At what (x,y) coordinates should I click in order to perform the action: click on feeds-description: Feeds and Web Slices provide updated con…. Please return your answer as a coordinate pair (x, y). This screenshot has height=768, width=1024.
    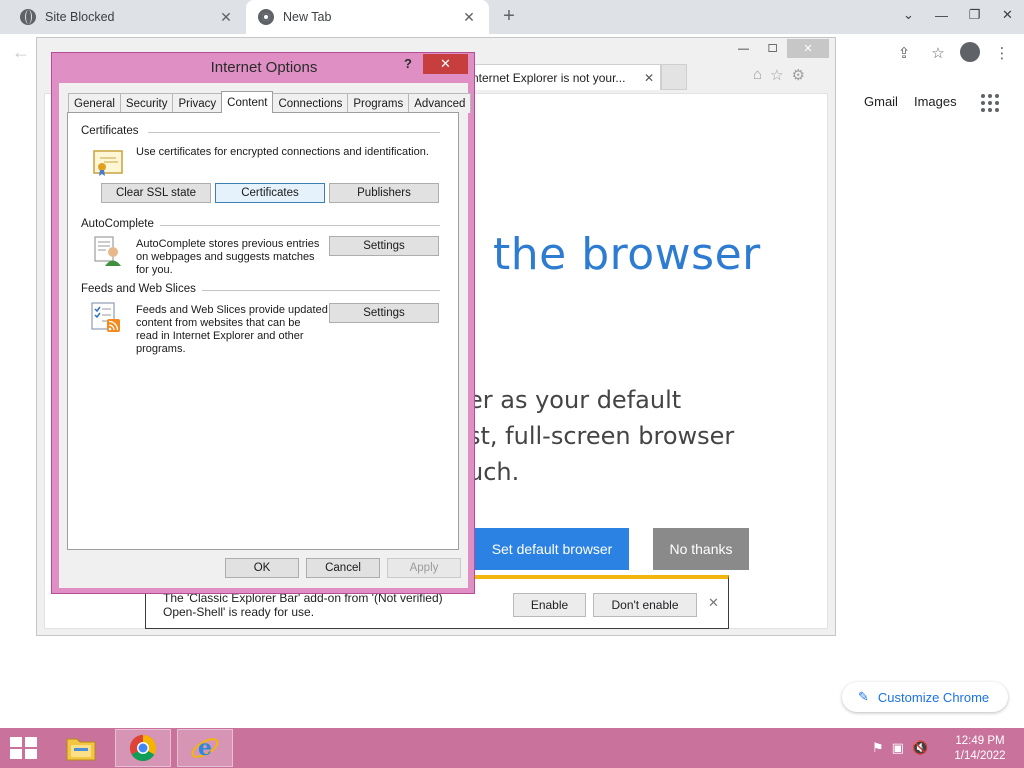
    Looking at the image, I should click on (236, 330).